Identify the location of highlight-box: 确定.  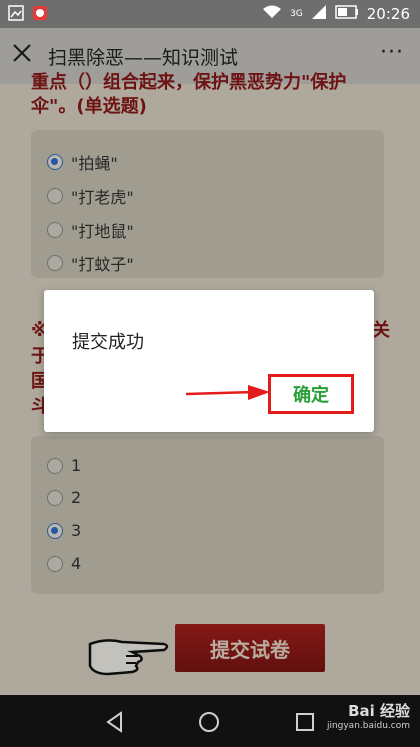
(311, 394).